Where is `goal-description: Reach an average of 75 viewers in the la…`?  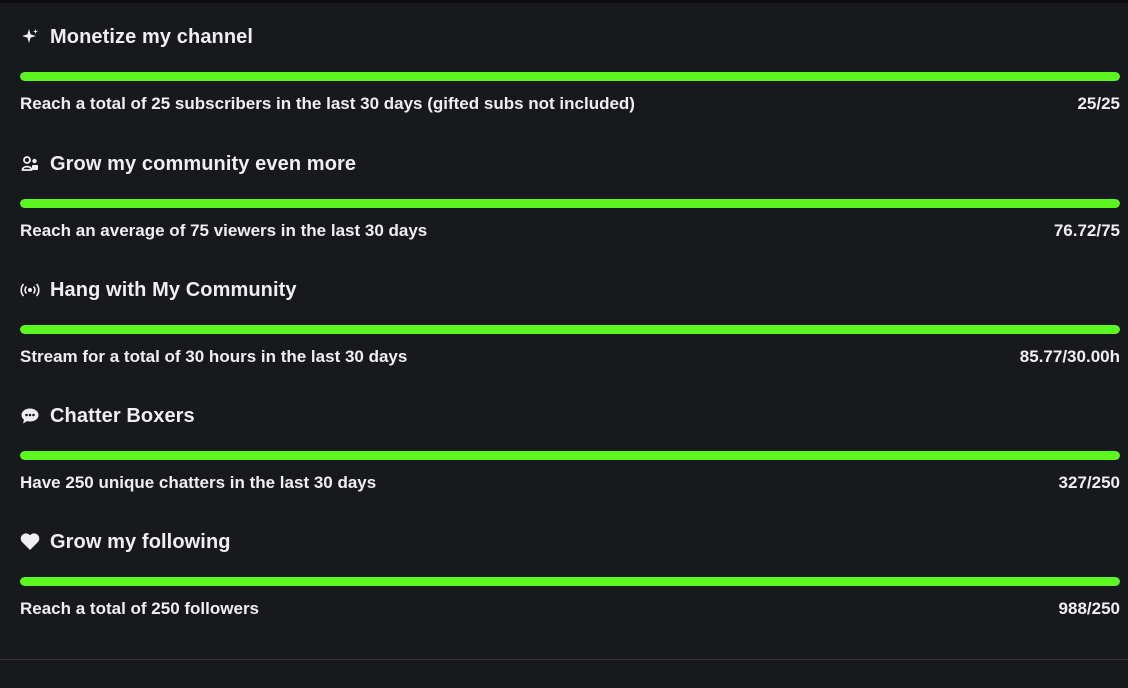
goal-description: Reach an average of 75 viewers in the la… is located at coordinates (224, 230).